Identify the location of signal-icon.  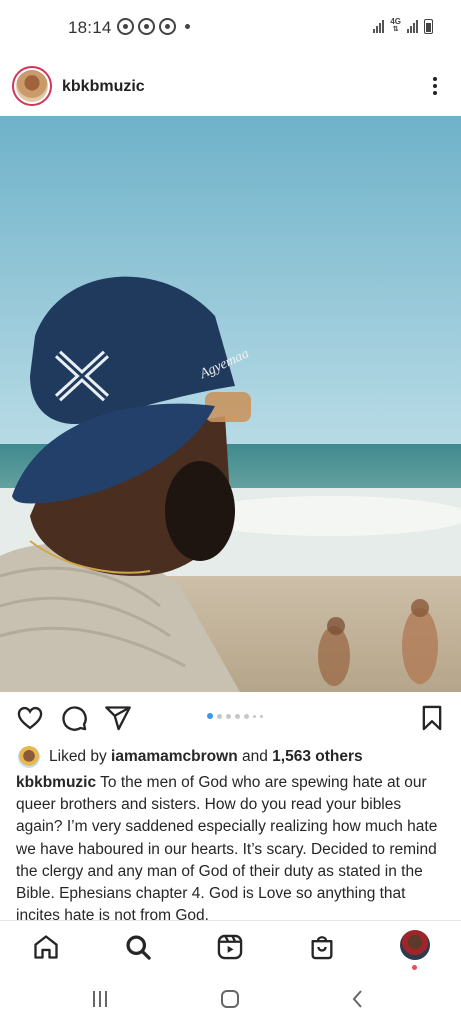
(379, 26).